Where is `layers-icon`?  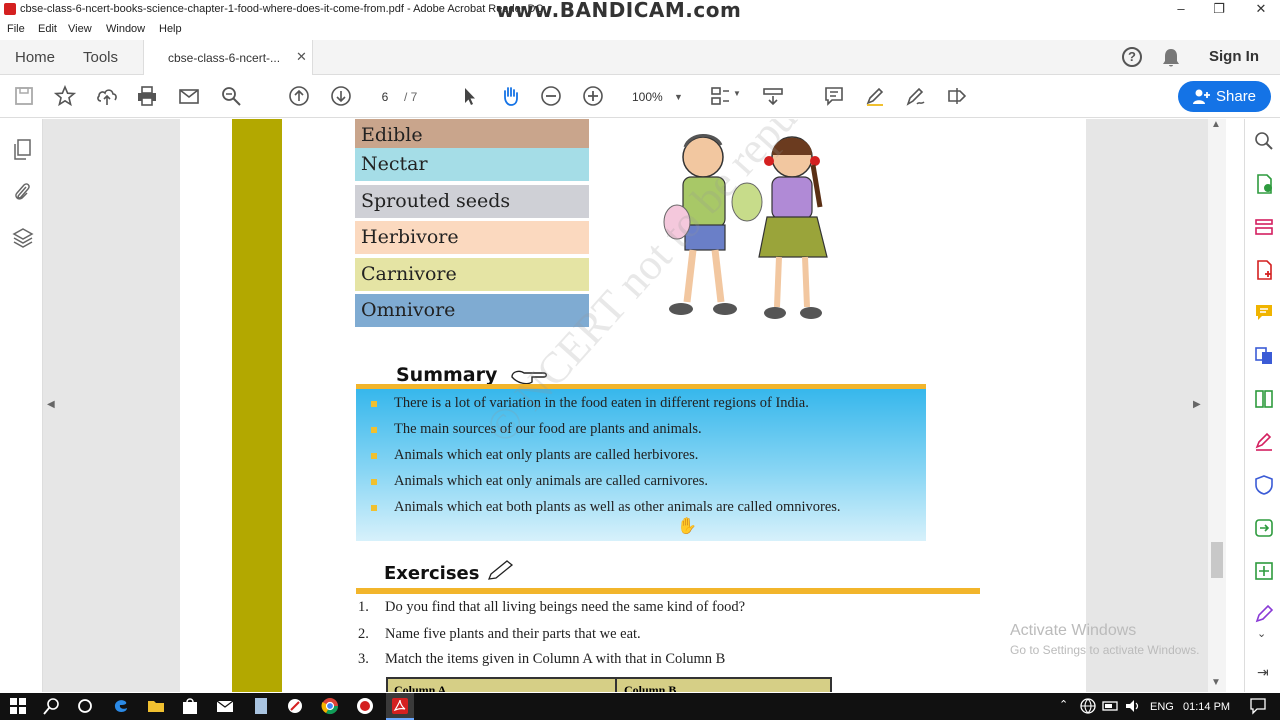 layers-icon is located at coordinates (23, 238).